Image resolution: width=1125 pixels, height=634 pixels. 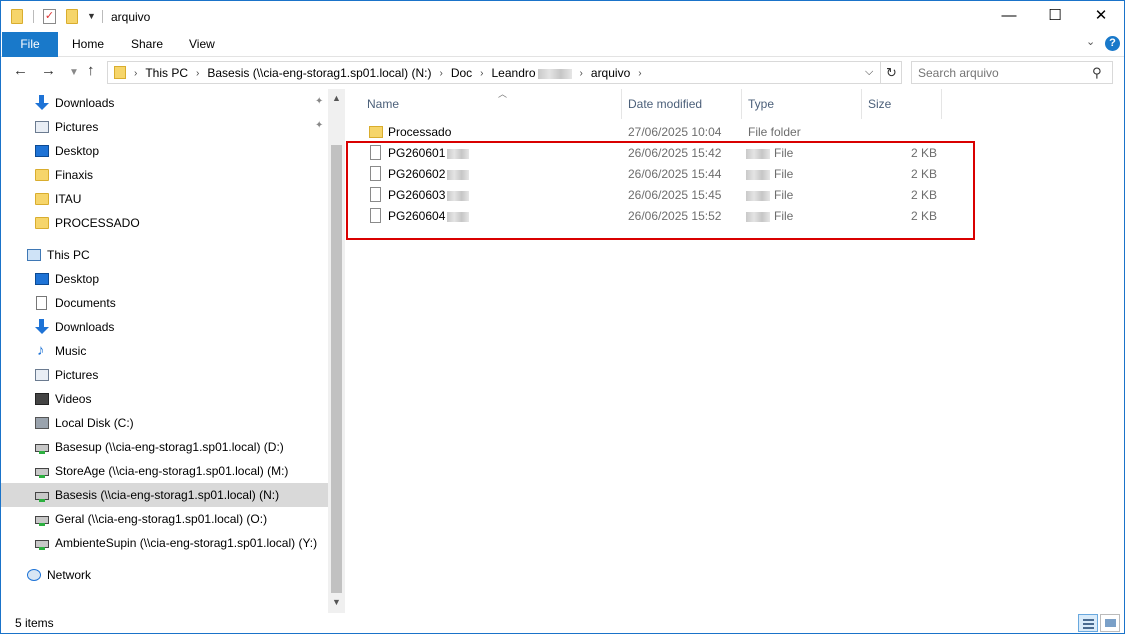 I want to click on file-date: 27/06/2025 10:04, so click(x=675, y=132).